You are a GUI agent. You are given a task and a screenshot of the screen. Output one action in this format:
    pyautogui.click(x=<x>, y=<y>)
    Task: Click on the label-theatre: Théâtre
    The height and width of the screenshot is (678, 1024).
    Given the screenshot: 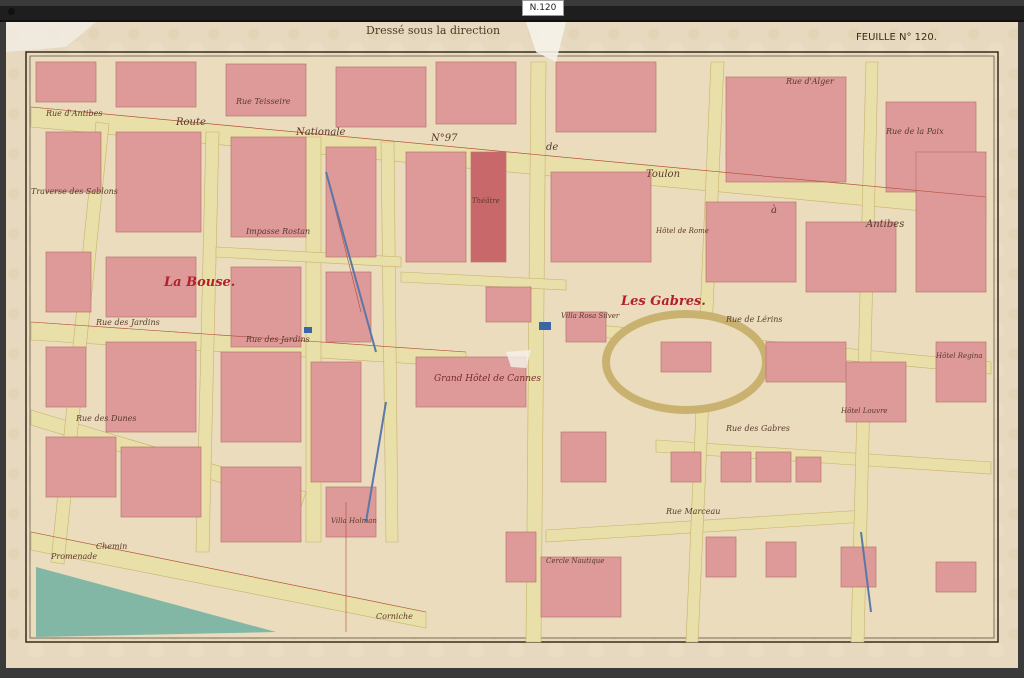 What is the action you would take?
    pyautogui.click(x=486, y=201)
    